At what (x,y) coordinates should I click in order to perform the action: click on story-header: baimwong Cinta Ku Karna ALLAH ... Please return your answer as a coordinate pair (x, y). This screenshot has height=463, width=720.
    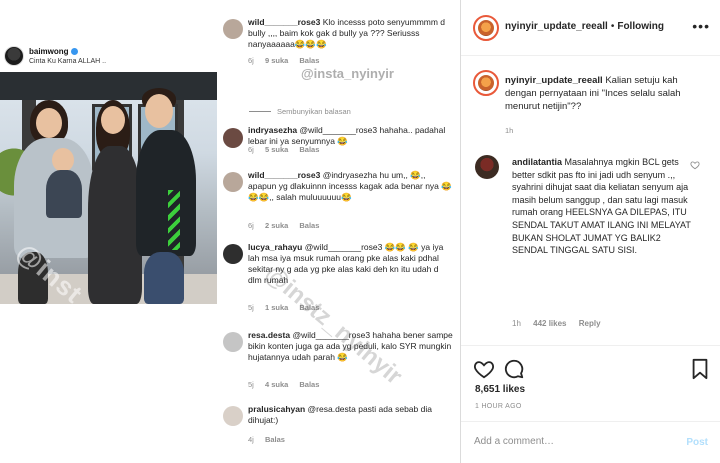
    Looking at the image, I should click on (108, 57).